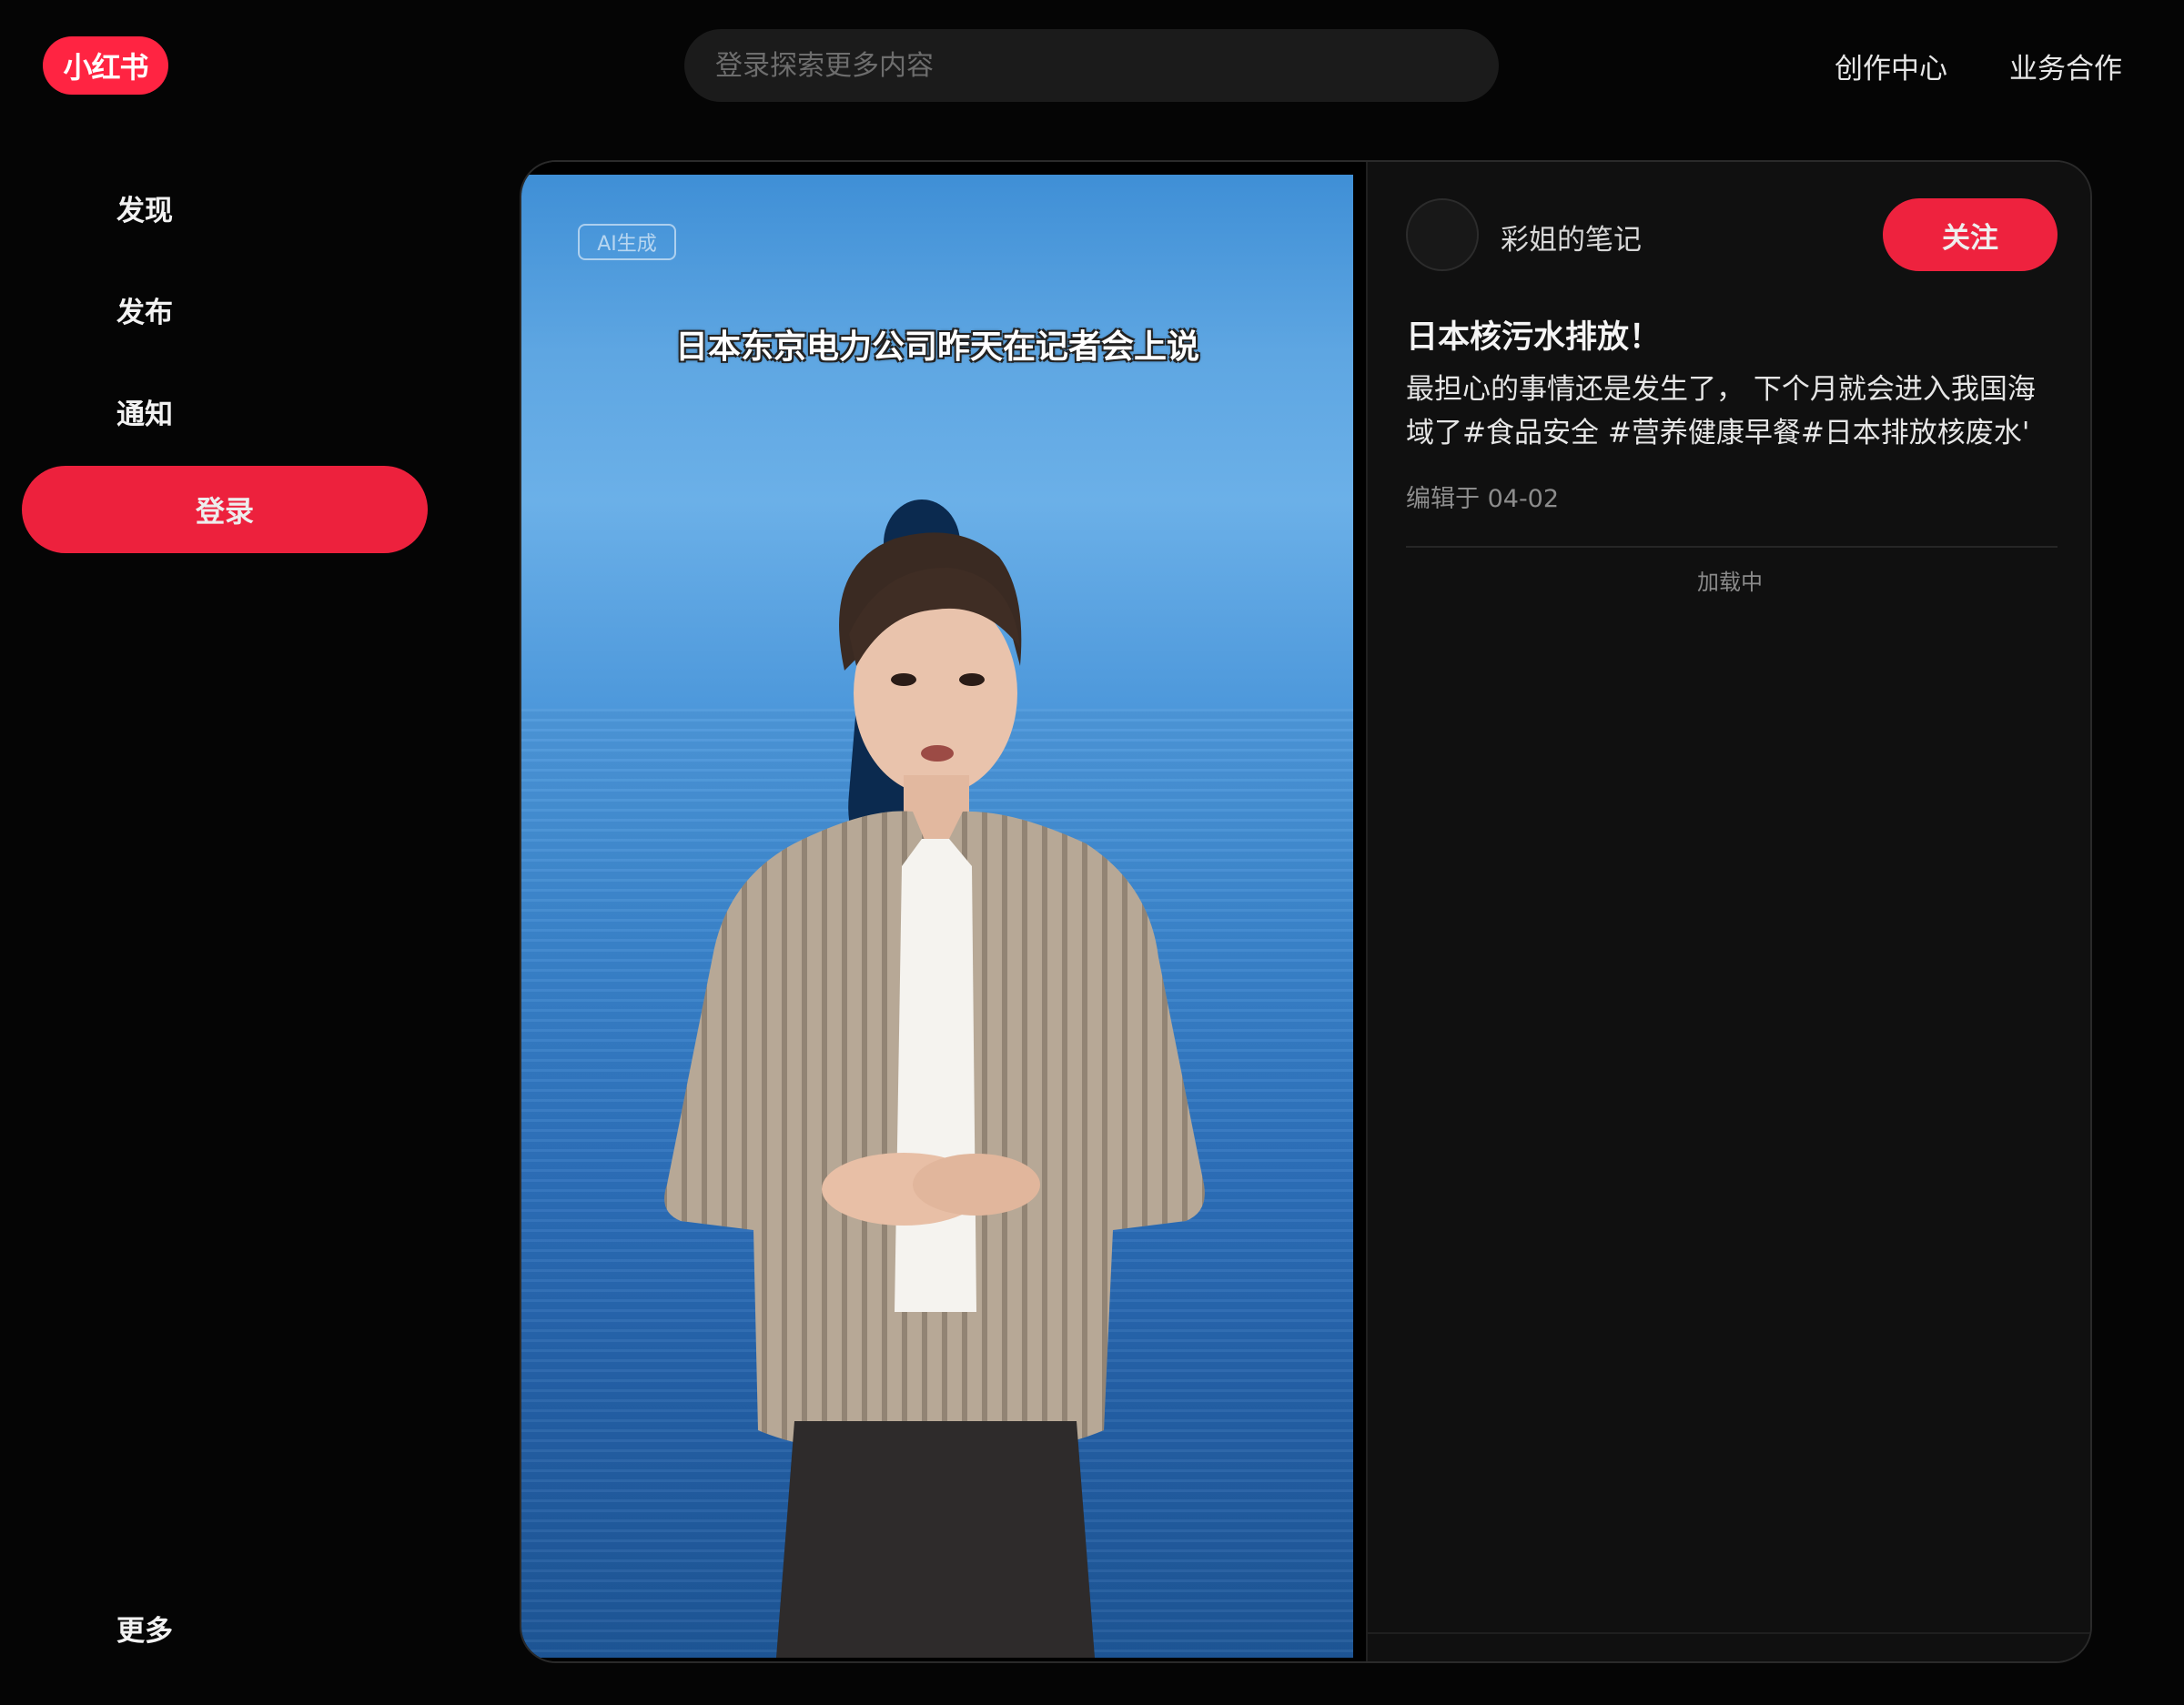 This screenshot has width=2184, height=1705. I want to click on video-subtitle: 日本东京电力公司昨天在记者会上说, so click(937, 347).